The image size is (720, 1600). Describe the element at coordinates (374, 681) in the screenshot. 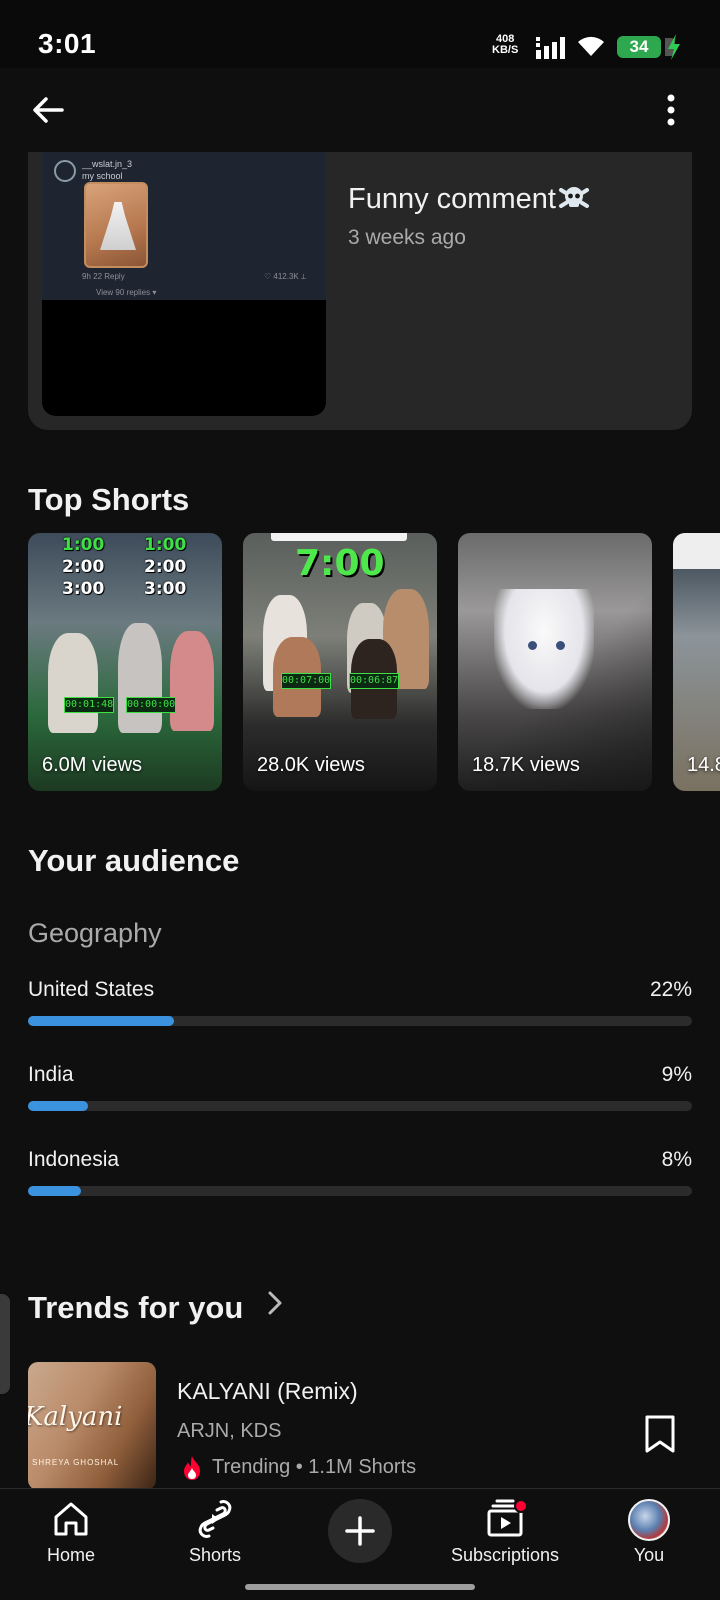

I see `led-timer: 00:06:87` at that location.